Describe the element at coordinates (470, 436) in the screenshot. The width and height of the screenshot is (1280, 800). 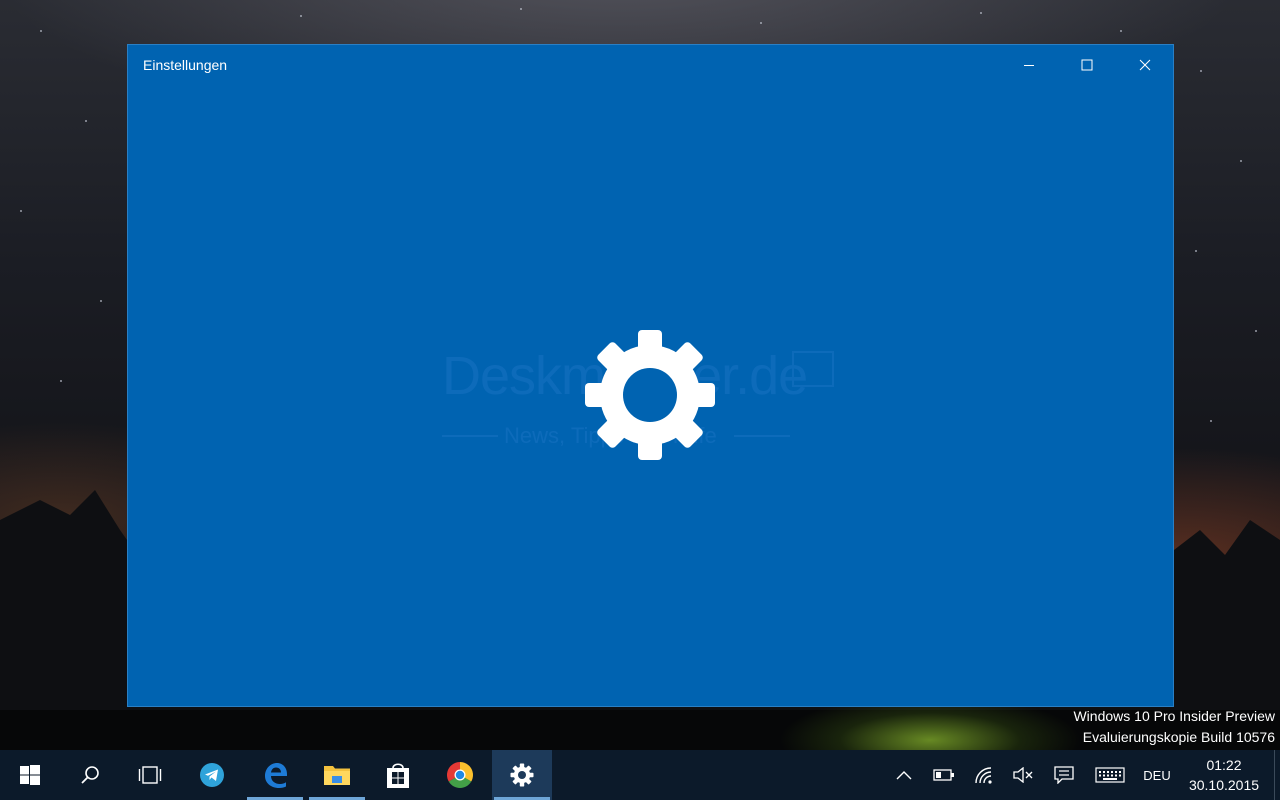
I see `site-watermark-line-left` at that location.